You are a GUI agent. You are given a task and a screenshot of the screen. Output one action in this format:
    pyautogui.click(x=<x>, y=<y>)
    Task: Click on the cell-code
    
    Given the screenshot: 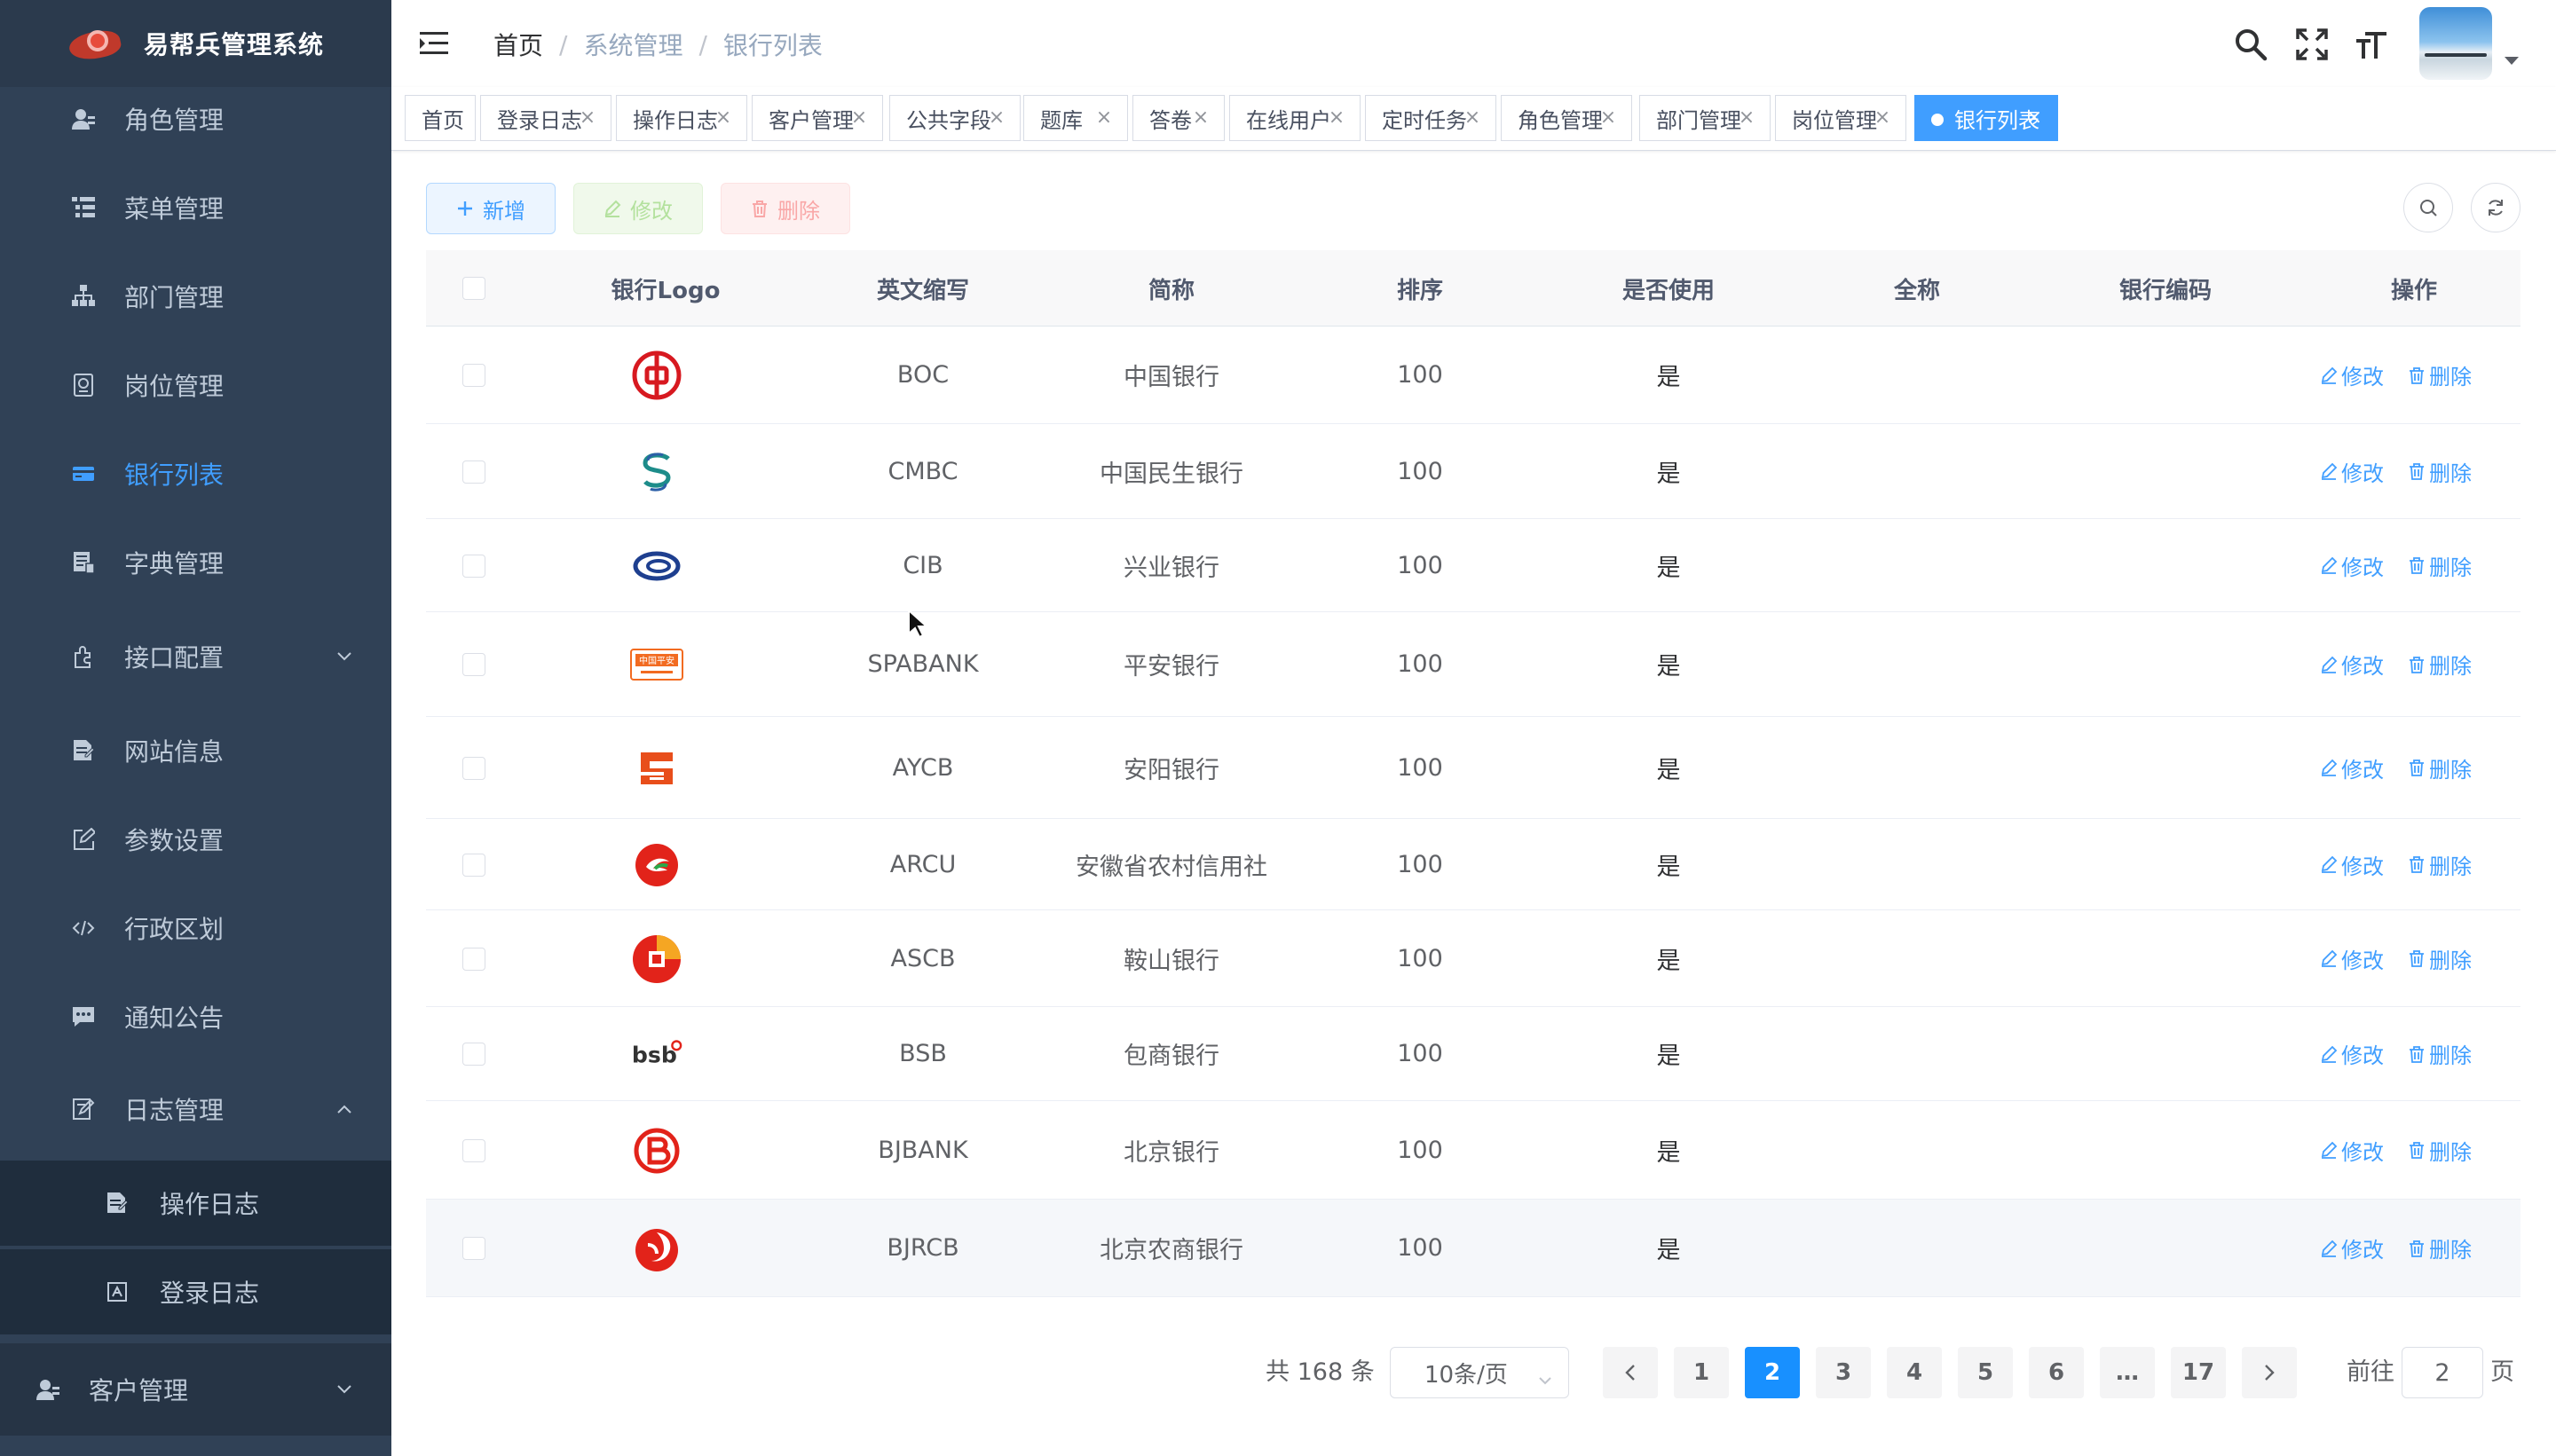 What is the action you would take?
    pyautogui.click(x=2165, y=1150)
    